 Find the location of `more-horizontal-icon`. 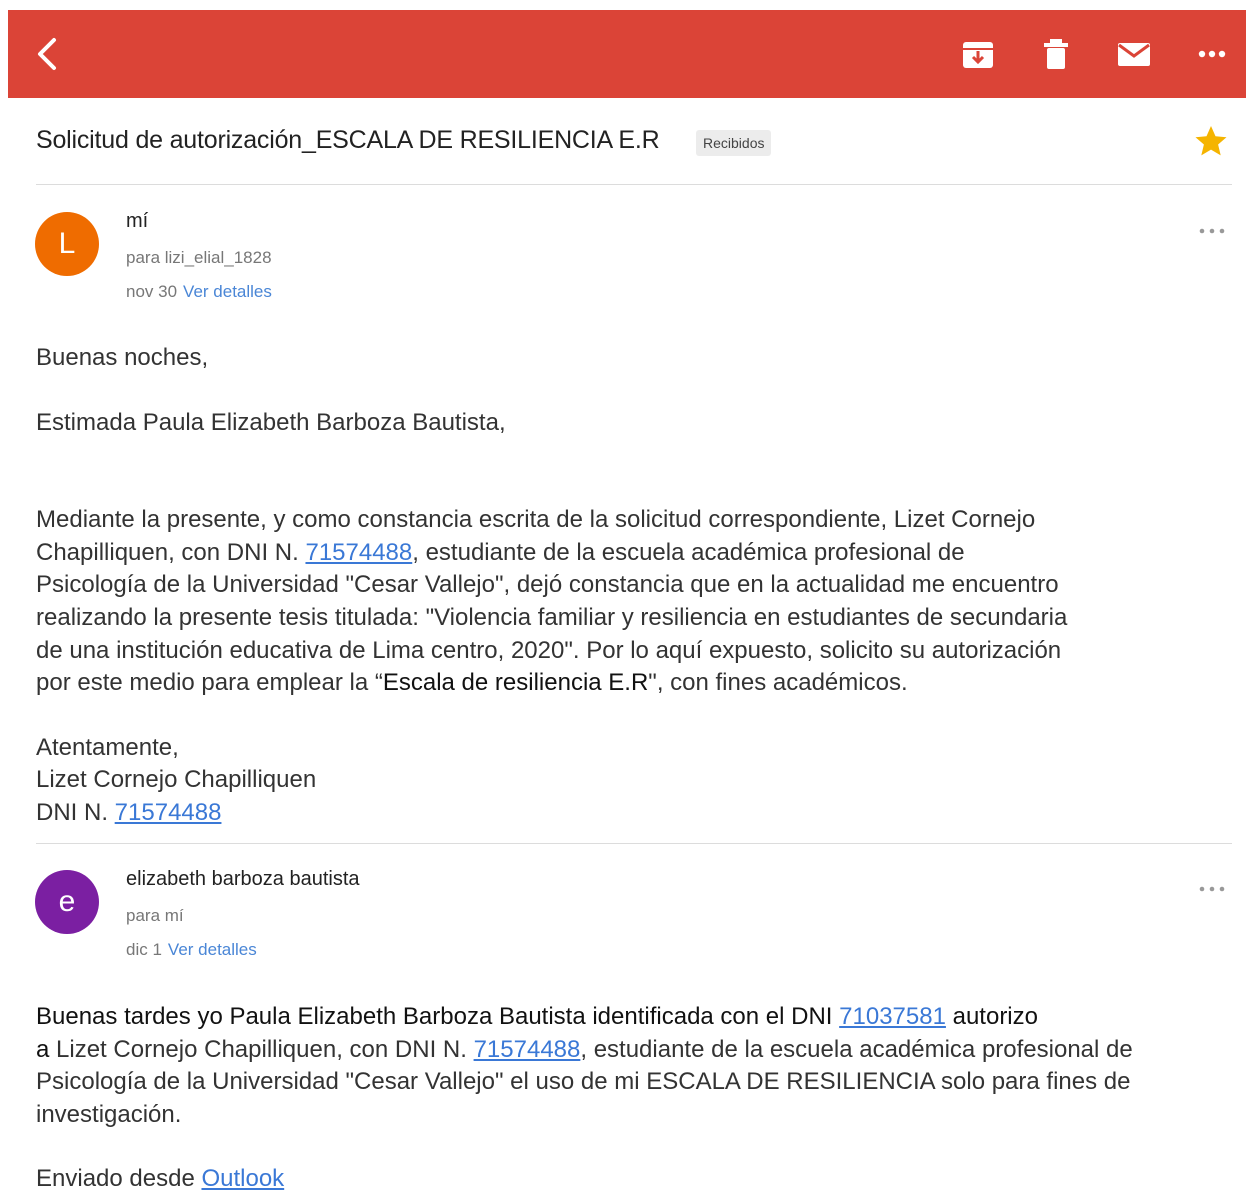

more-horizontal-icon is located at coordinates (1212, 54).